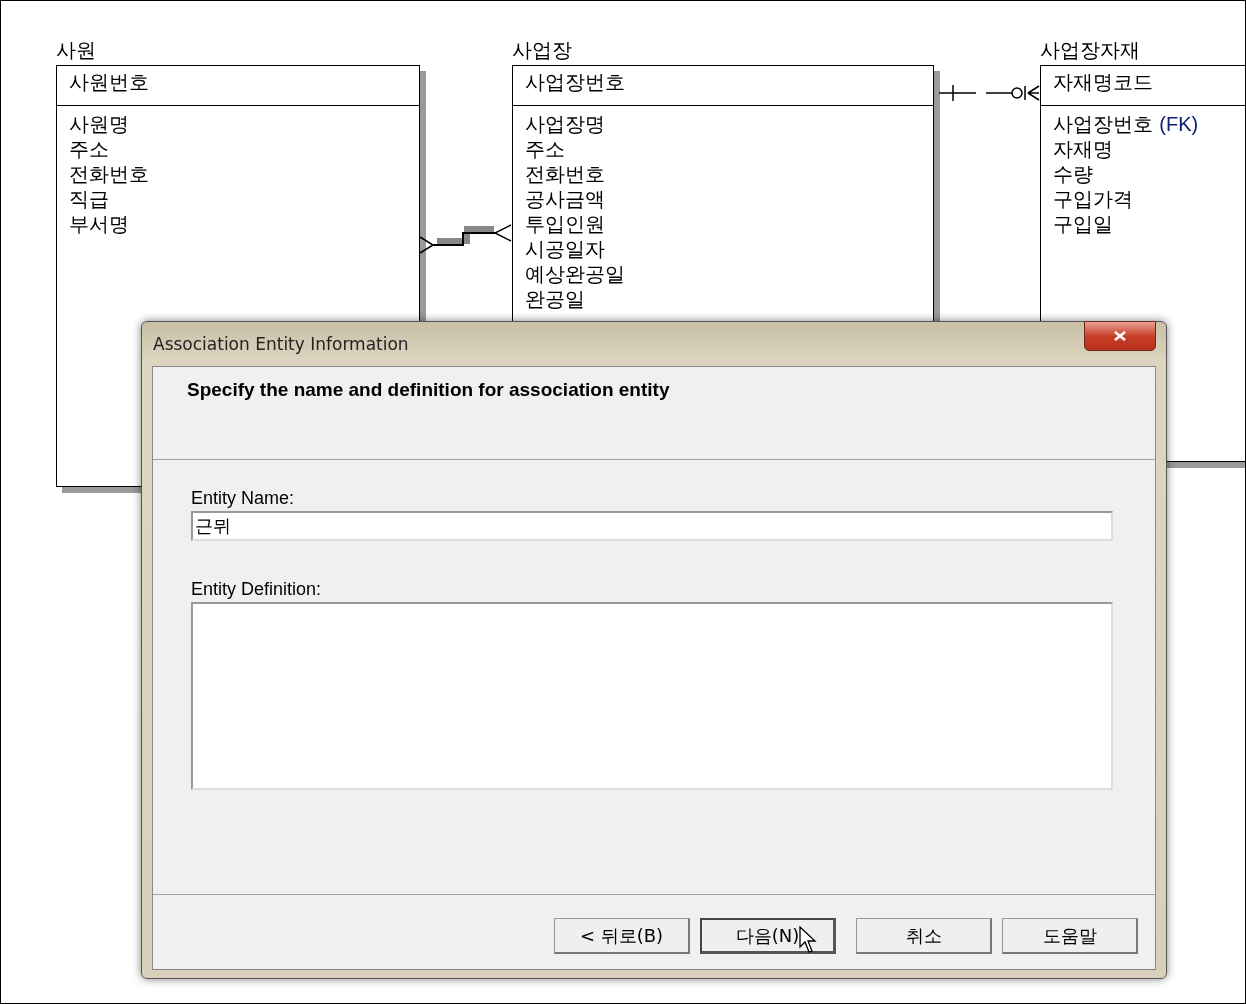  What do you see at coordinates (1070, 936) in the screenshot?
I see `dialog-button: 도움말` at bounding box center [1070, 936].